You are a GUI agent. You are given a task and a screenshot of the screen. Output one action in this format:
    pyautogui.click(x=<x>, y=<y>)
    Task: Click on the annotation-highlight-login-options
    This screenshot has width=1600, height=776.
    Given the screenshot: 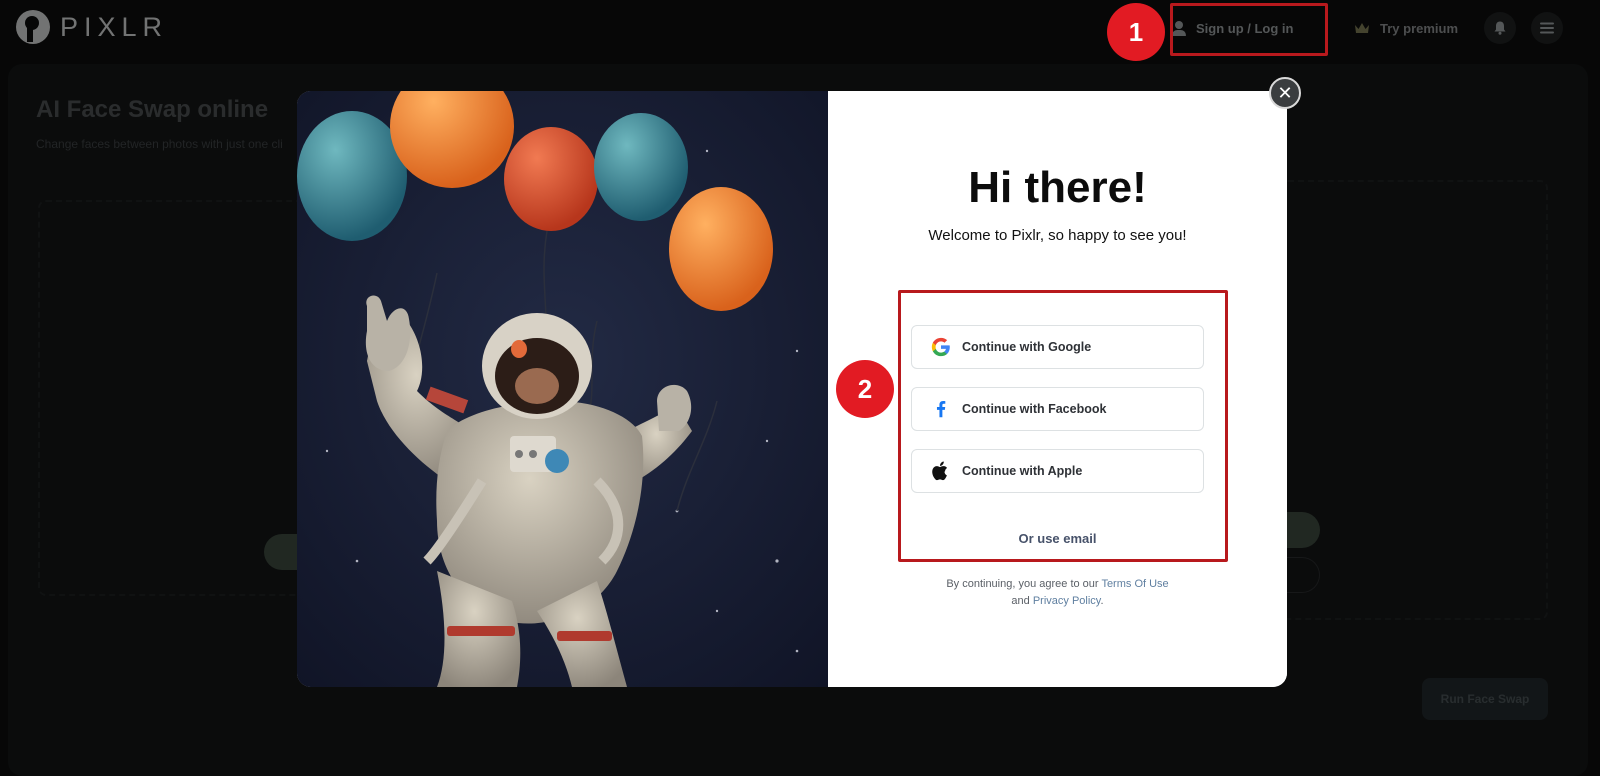 What is the action you would take?
    pyautogui.click(x=1063, y=426)
    